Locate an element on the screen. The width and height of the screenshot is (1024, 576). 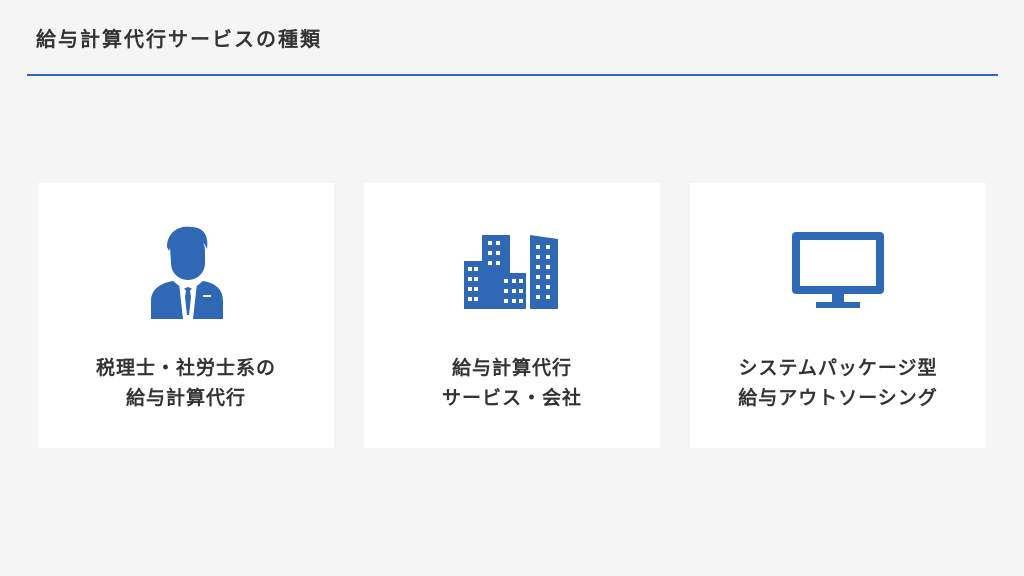
card-label-line1: 税理士・社労士系の is located at coordinates (185, 368).